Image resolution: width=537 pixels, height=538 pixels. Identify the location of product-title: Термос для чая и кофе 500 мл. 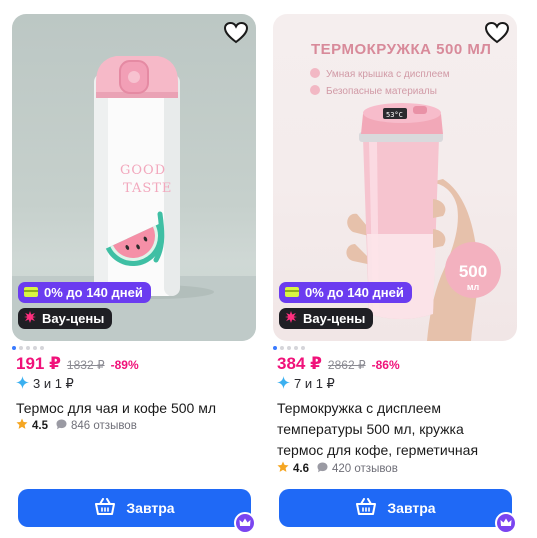
(134, 408).